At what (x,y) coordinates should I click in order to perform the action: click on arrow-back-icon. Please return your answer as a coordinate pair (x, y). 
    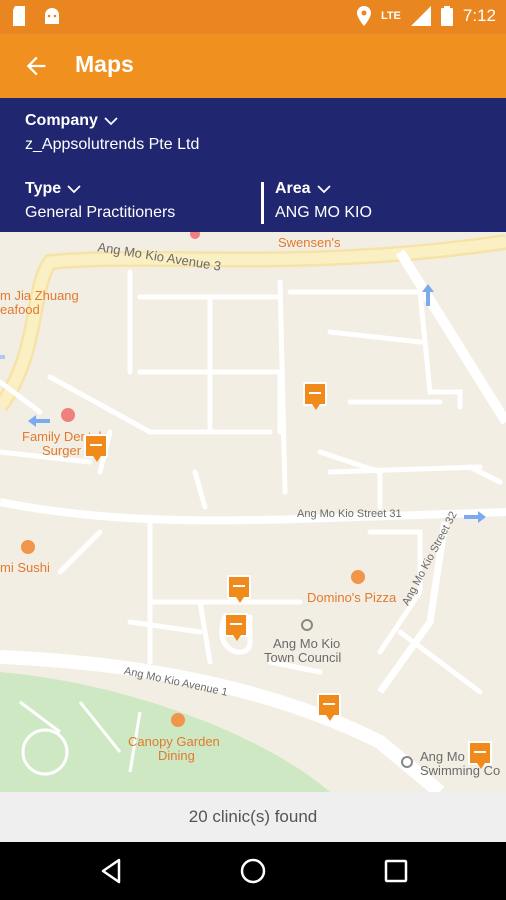
    Looking at the image, I should click on (36, 66).